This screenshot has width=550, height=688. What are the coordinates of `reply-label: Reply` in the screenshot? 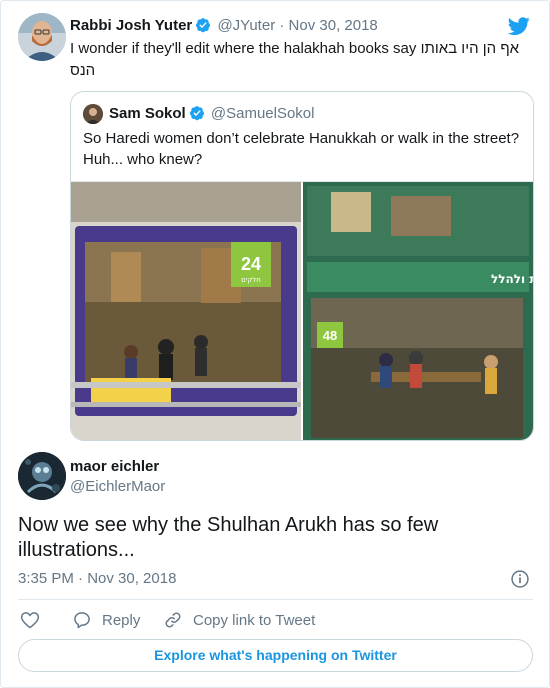 It's located at (121, 620).